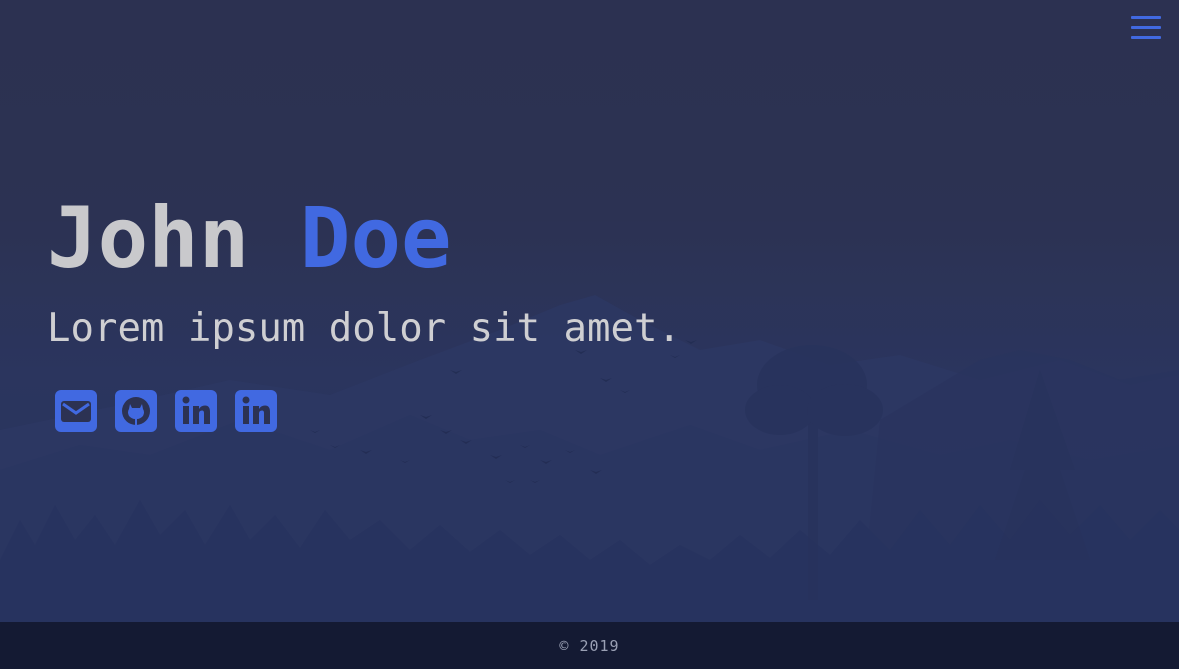  I want to click on menu-bar-middle, so click(1146, 27).